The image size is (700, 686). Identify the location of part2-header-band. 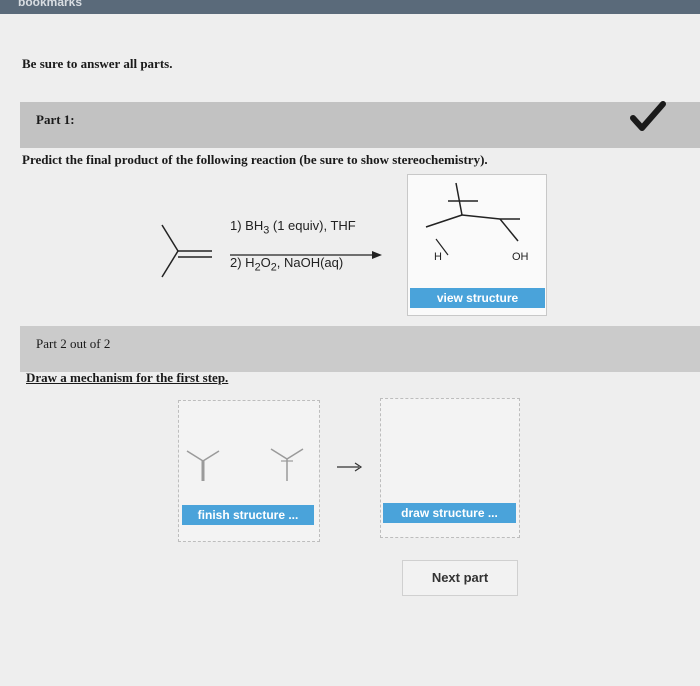
(360, 349).